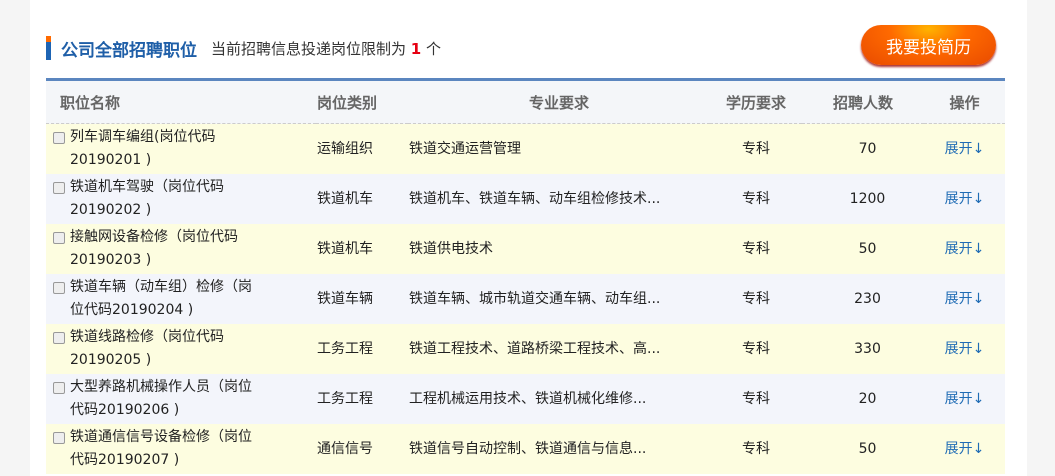 Image resolution: width=1055 pixels, height=476 pixels. What do you see at coordinates (928, 45) in the screenshot?
I see `submit-resume-button: 我要投简历` at bounding box center [928, 45].